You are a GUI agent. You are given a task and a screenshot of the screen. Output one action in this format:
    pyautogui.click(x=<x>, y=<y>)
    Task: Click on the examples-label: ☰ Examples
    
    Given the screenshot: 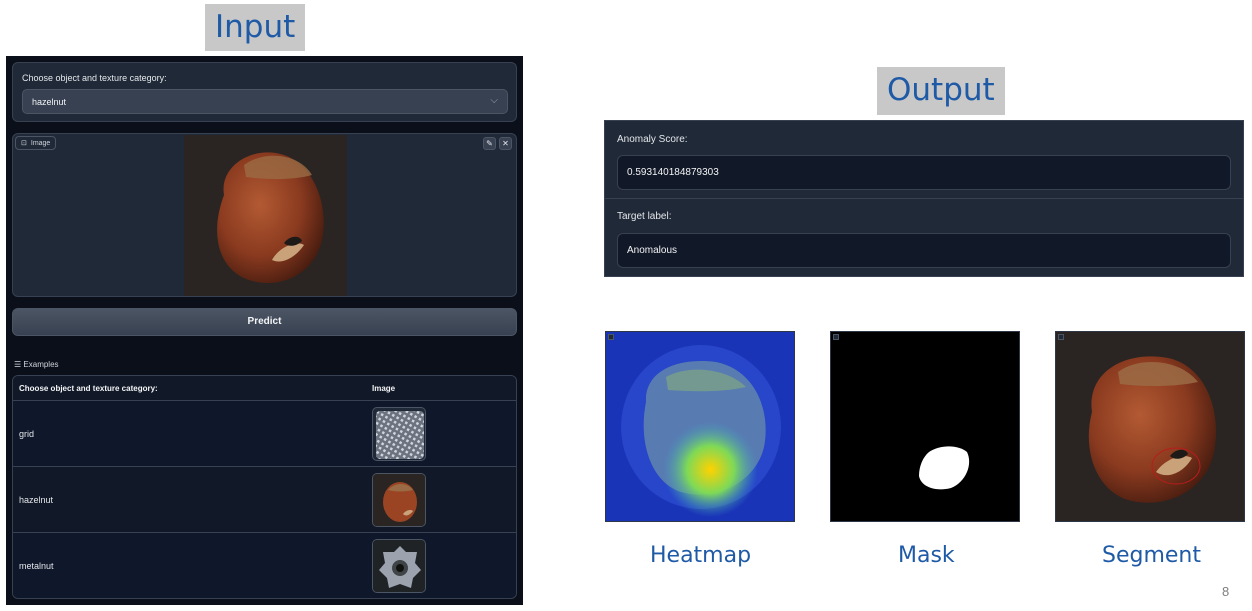 What is the action you would take?
    pyautogui.click(x=36, y=364)
    